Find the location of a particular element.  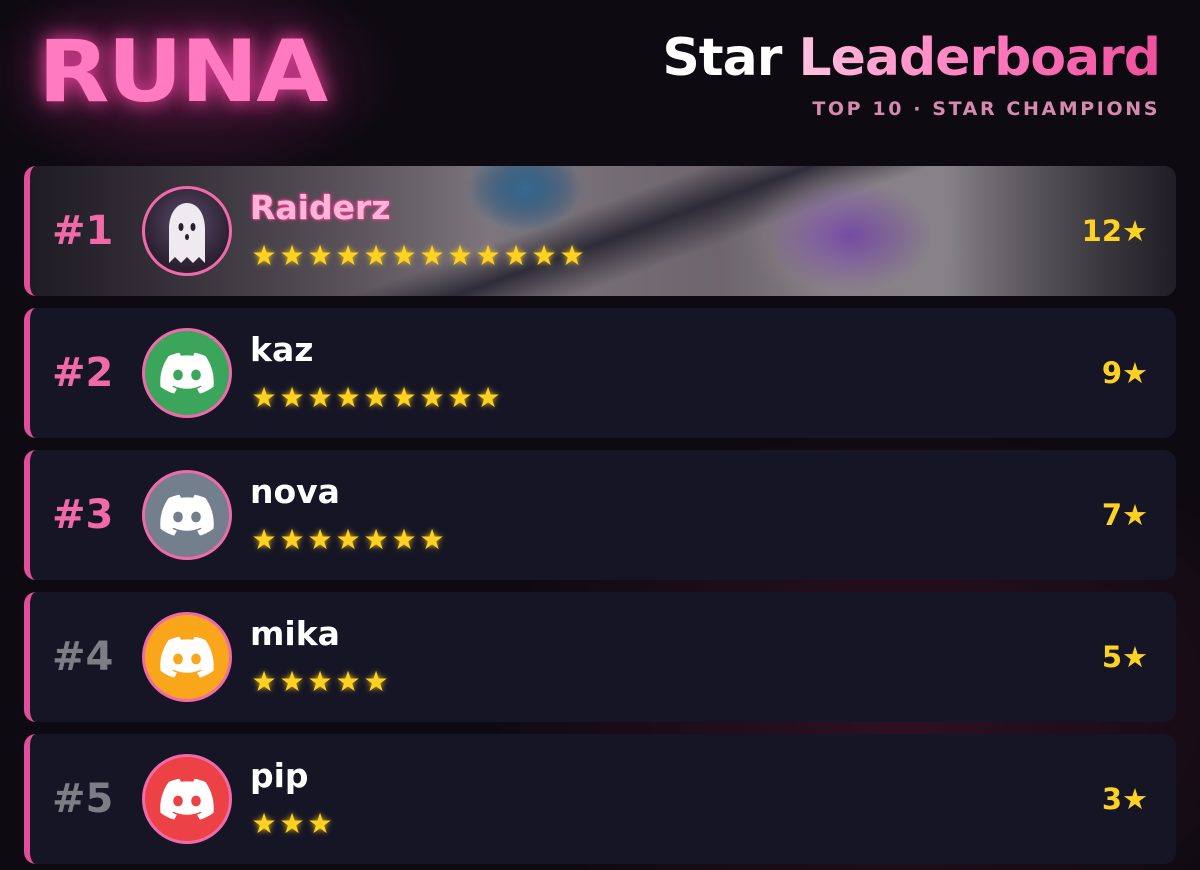

star-rating: ★ ★ ★ is located at coordinates (292, 824).